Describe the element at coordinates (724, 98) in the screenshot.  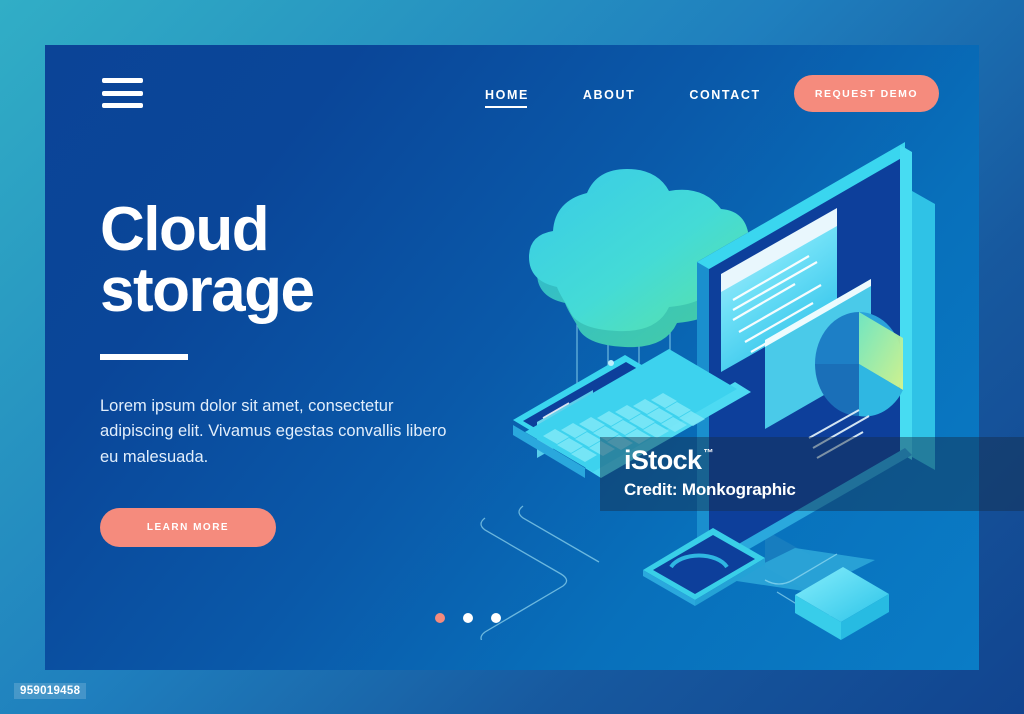
I see `nav-item-contact: CONTACT` at that location.